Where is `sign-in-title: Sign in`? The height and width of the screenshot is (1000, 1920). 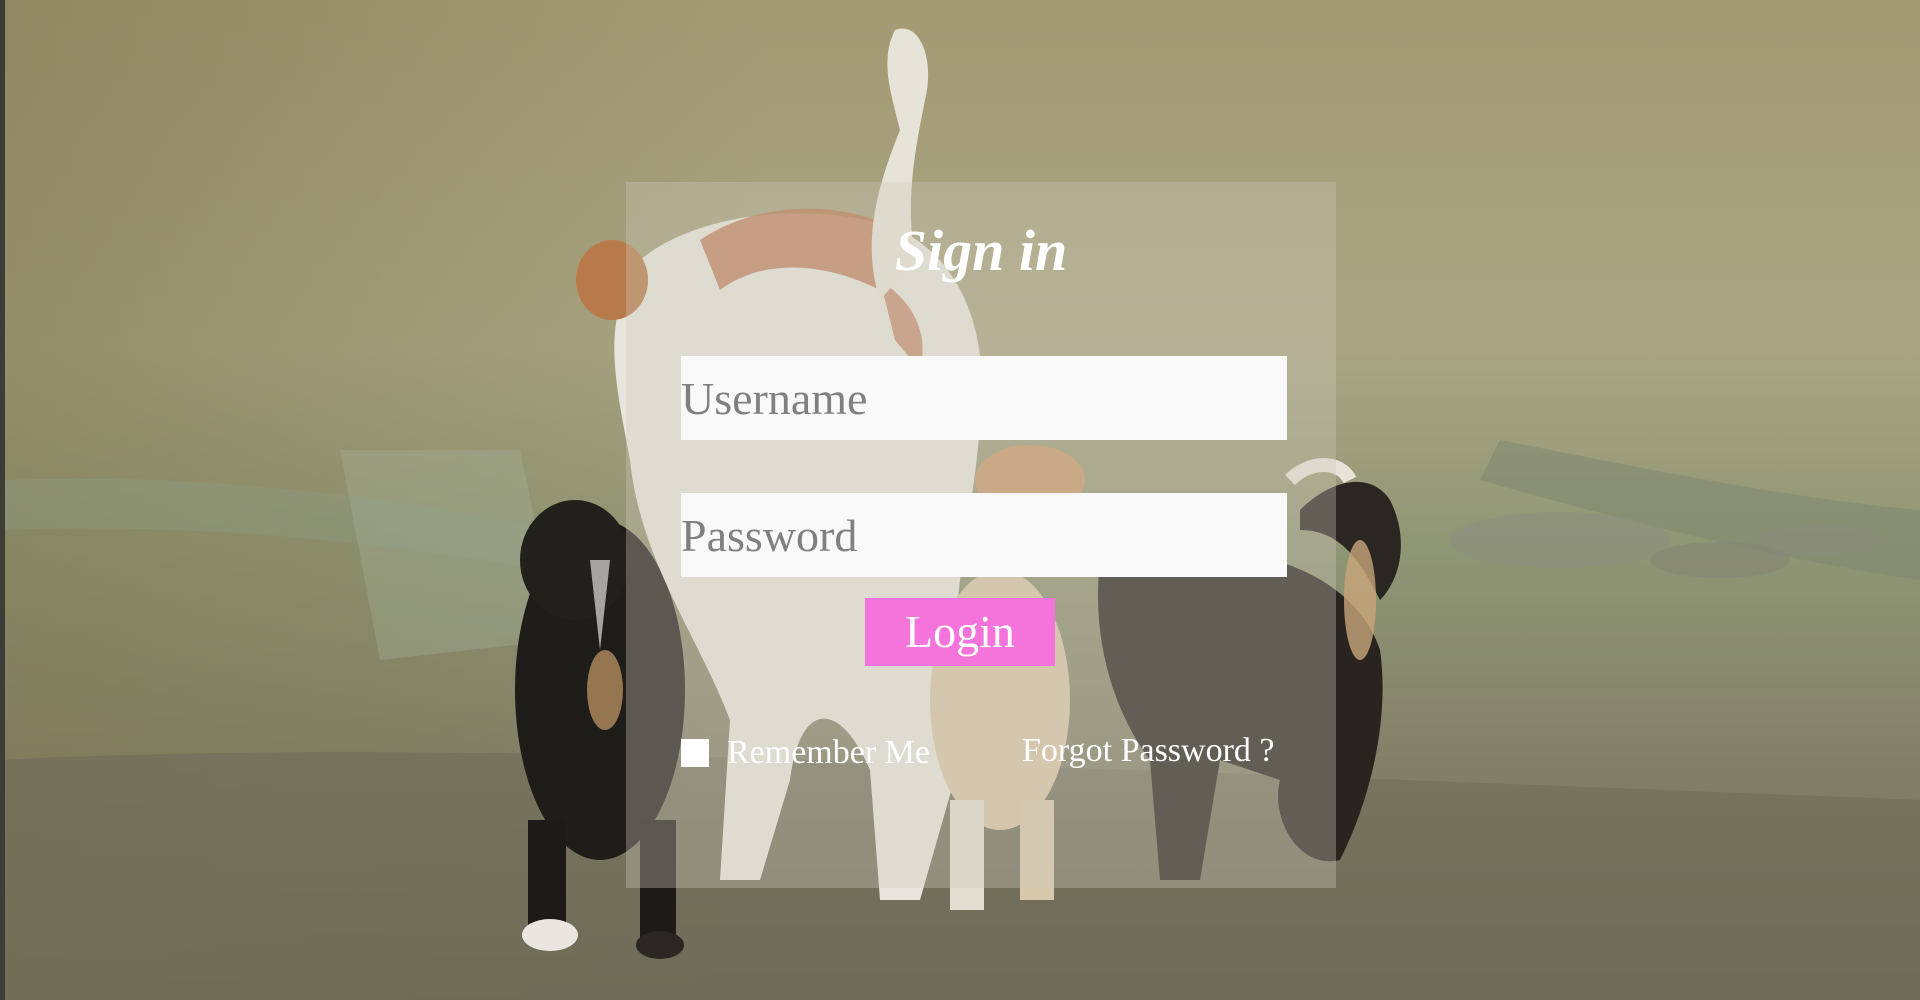
sign-in-title: Sign in is located at coordinates (981, 250).